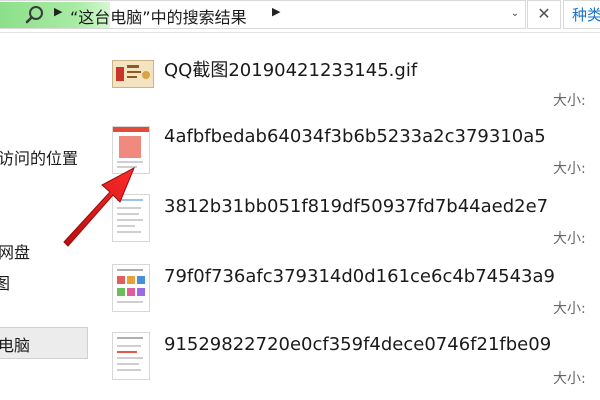 The image size is (600, 400). Describe the element at coordinates (263, 14) in the screenshot. I see `address-box: ▶ “这台电脑”中的搜索结果 ▶ ⌄` at that location.